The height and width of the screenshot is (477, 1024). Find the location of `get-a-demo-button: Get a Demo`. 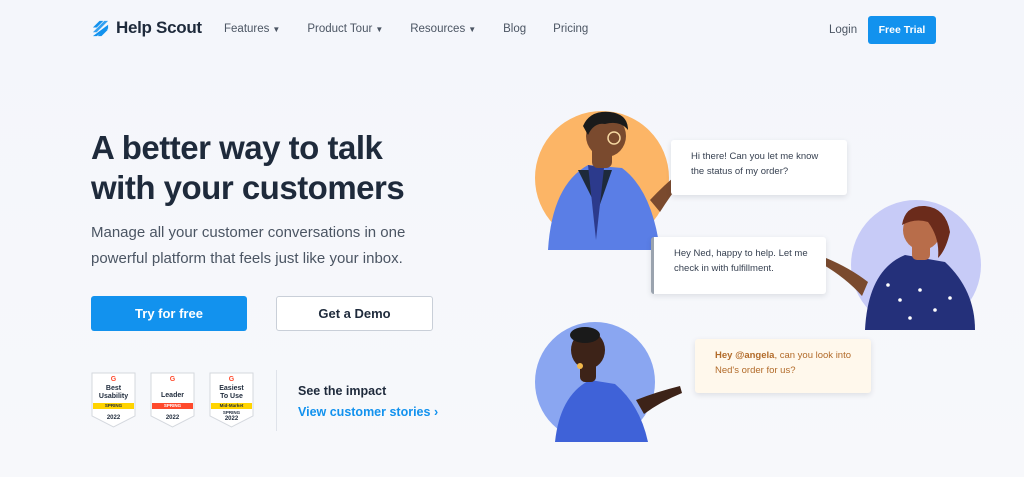

get-a-demo-button: Get a Demo is located at coordinates (354, 313).